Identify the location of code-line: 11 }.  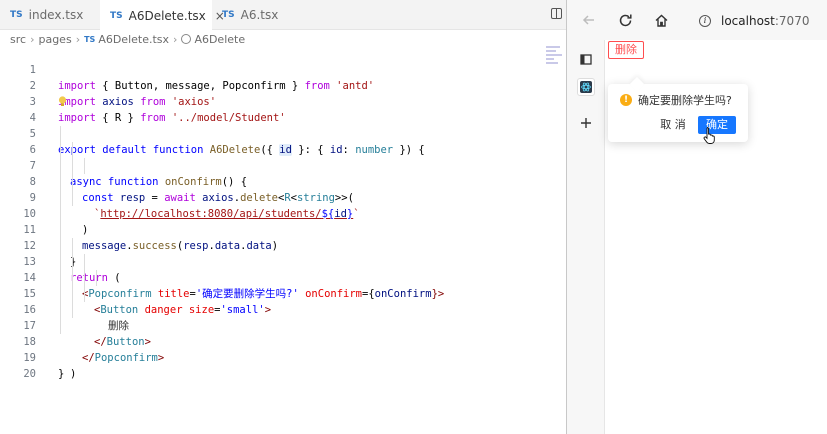
(283, 237).